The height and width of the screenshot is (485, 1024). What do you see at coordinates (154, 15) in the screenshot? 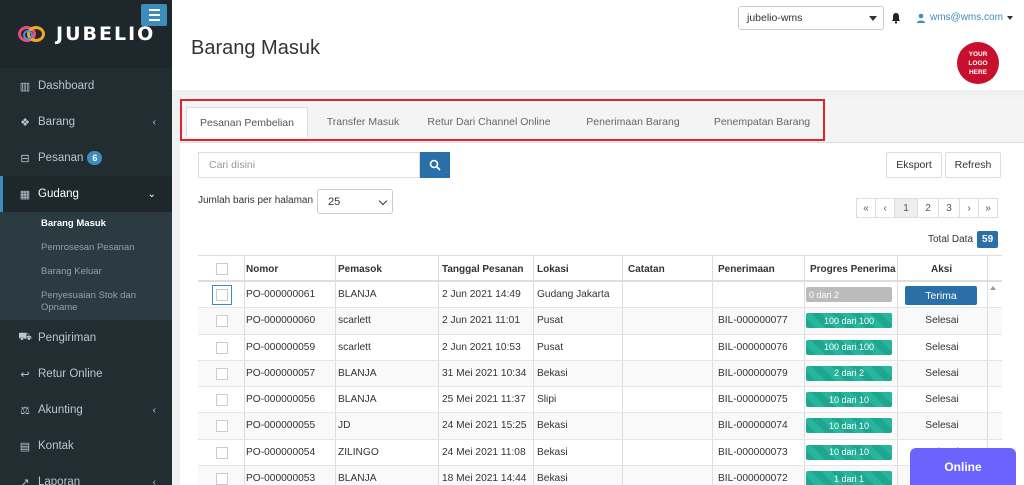
I see `hamburger-menu-button` at bounding box center [154, 15].